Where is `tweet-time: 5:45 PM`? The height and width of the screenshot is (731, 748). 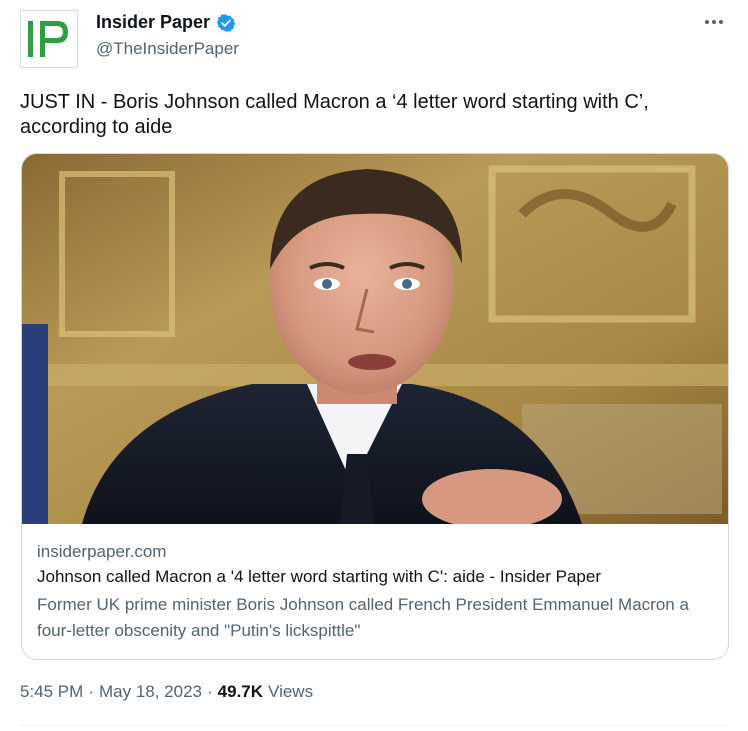
tweet-time: 5:45 PM is located at coordinates (51, 692).